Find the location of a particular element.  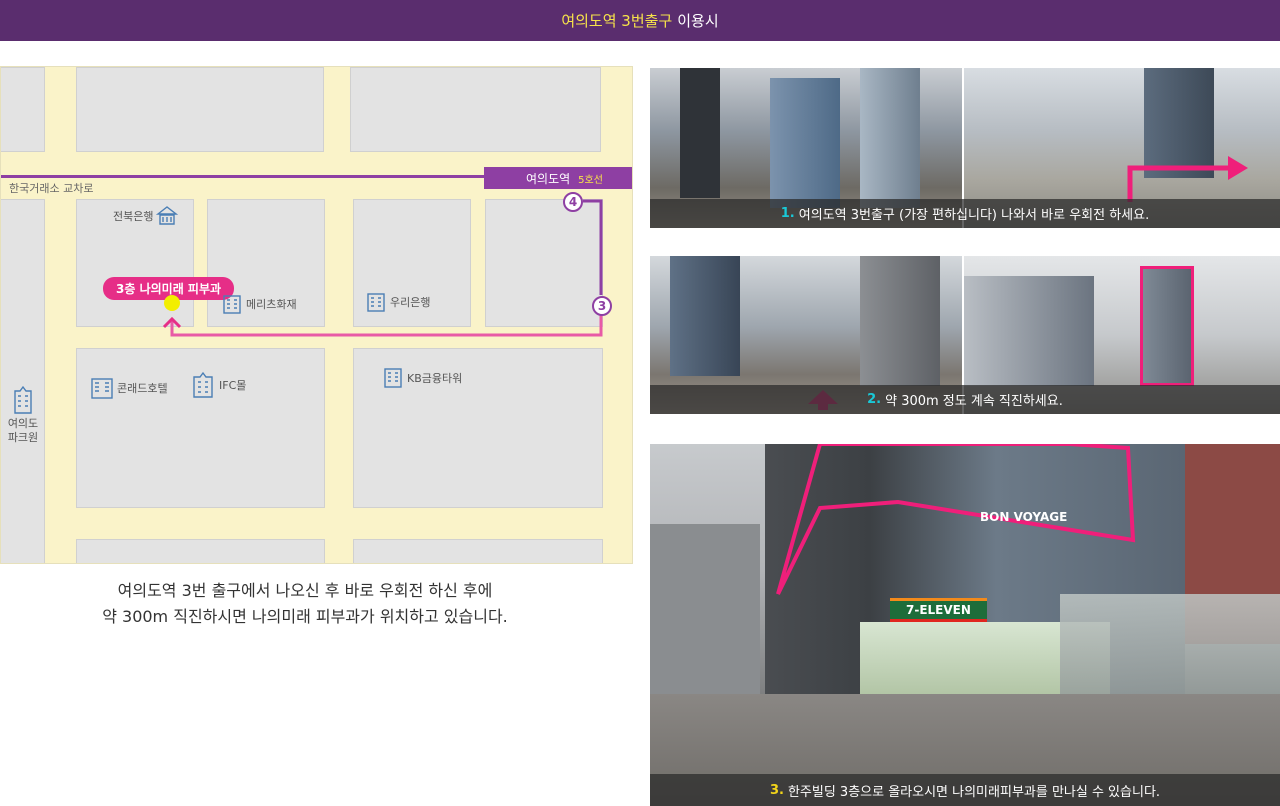

step-1-photo: 1. 여의도역 3번출구 (가장 편하십니다) 나와서 바로 우회전 하세요. is located at coordinates (965, 148).